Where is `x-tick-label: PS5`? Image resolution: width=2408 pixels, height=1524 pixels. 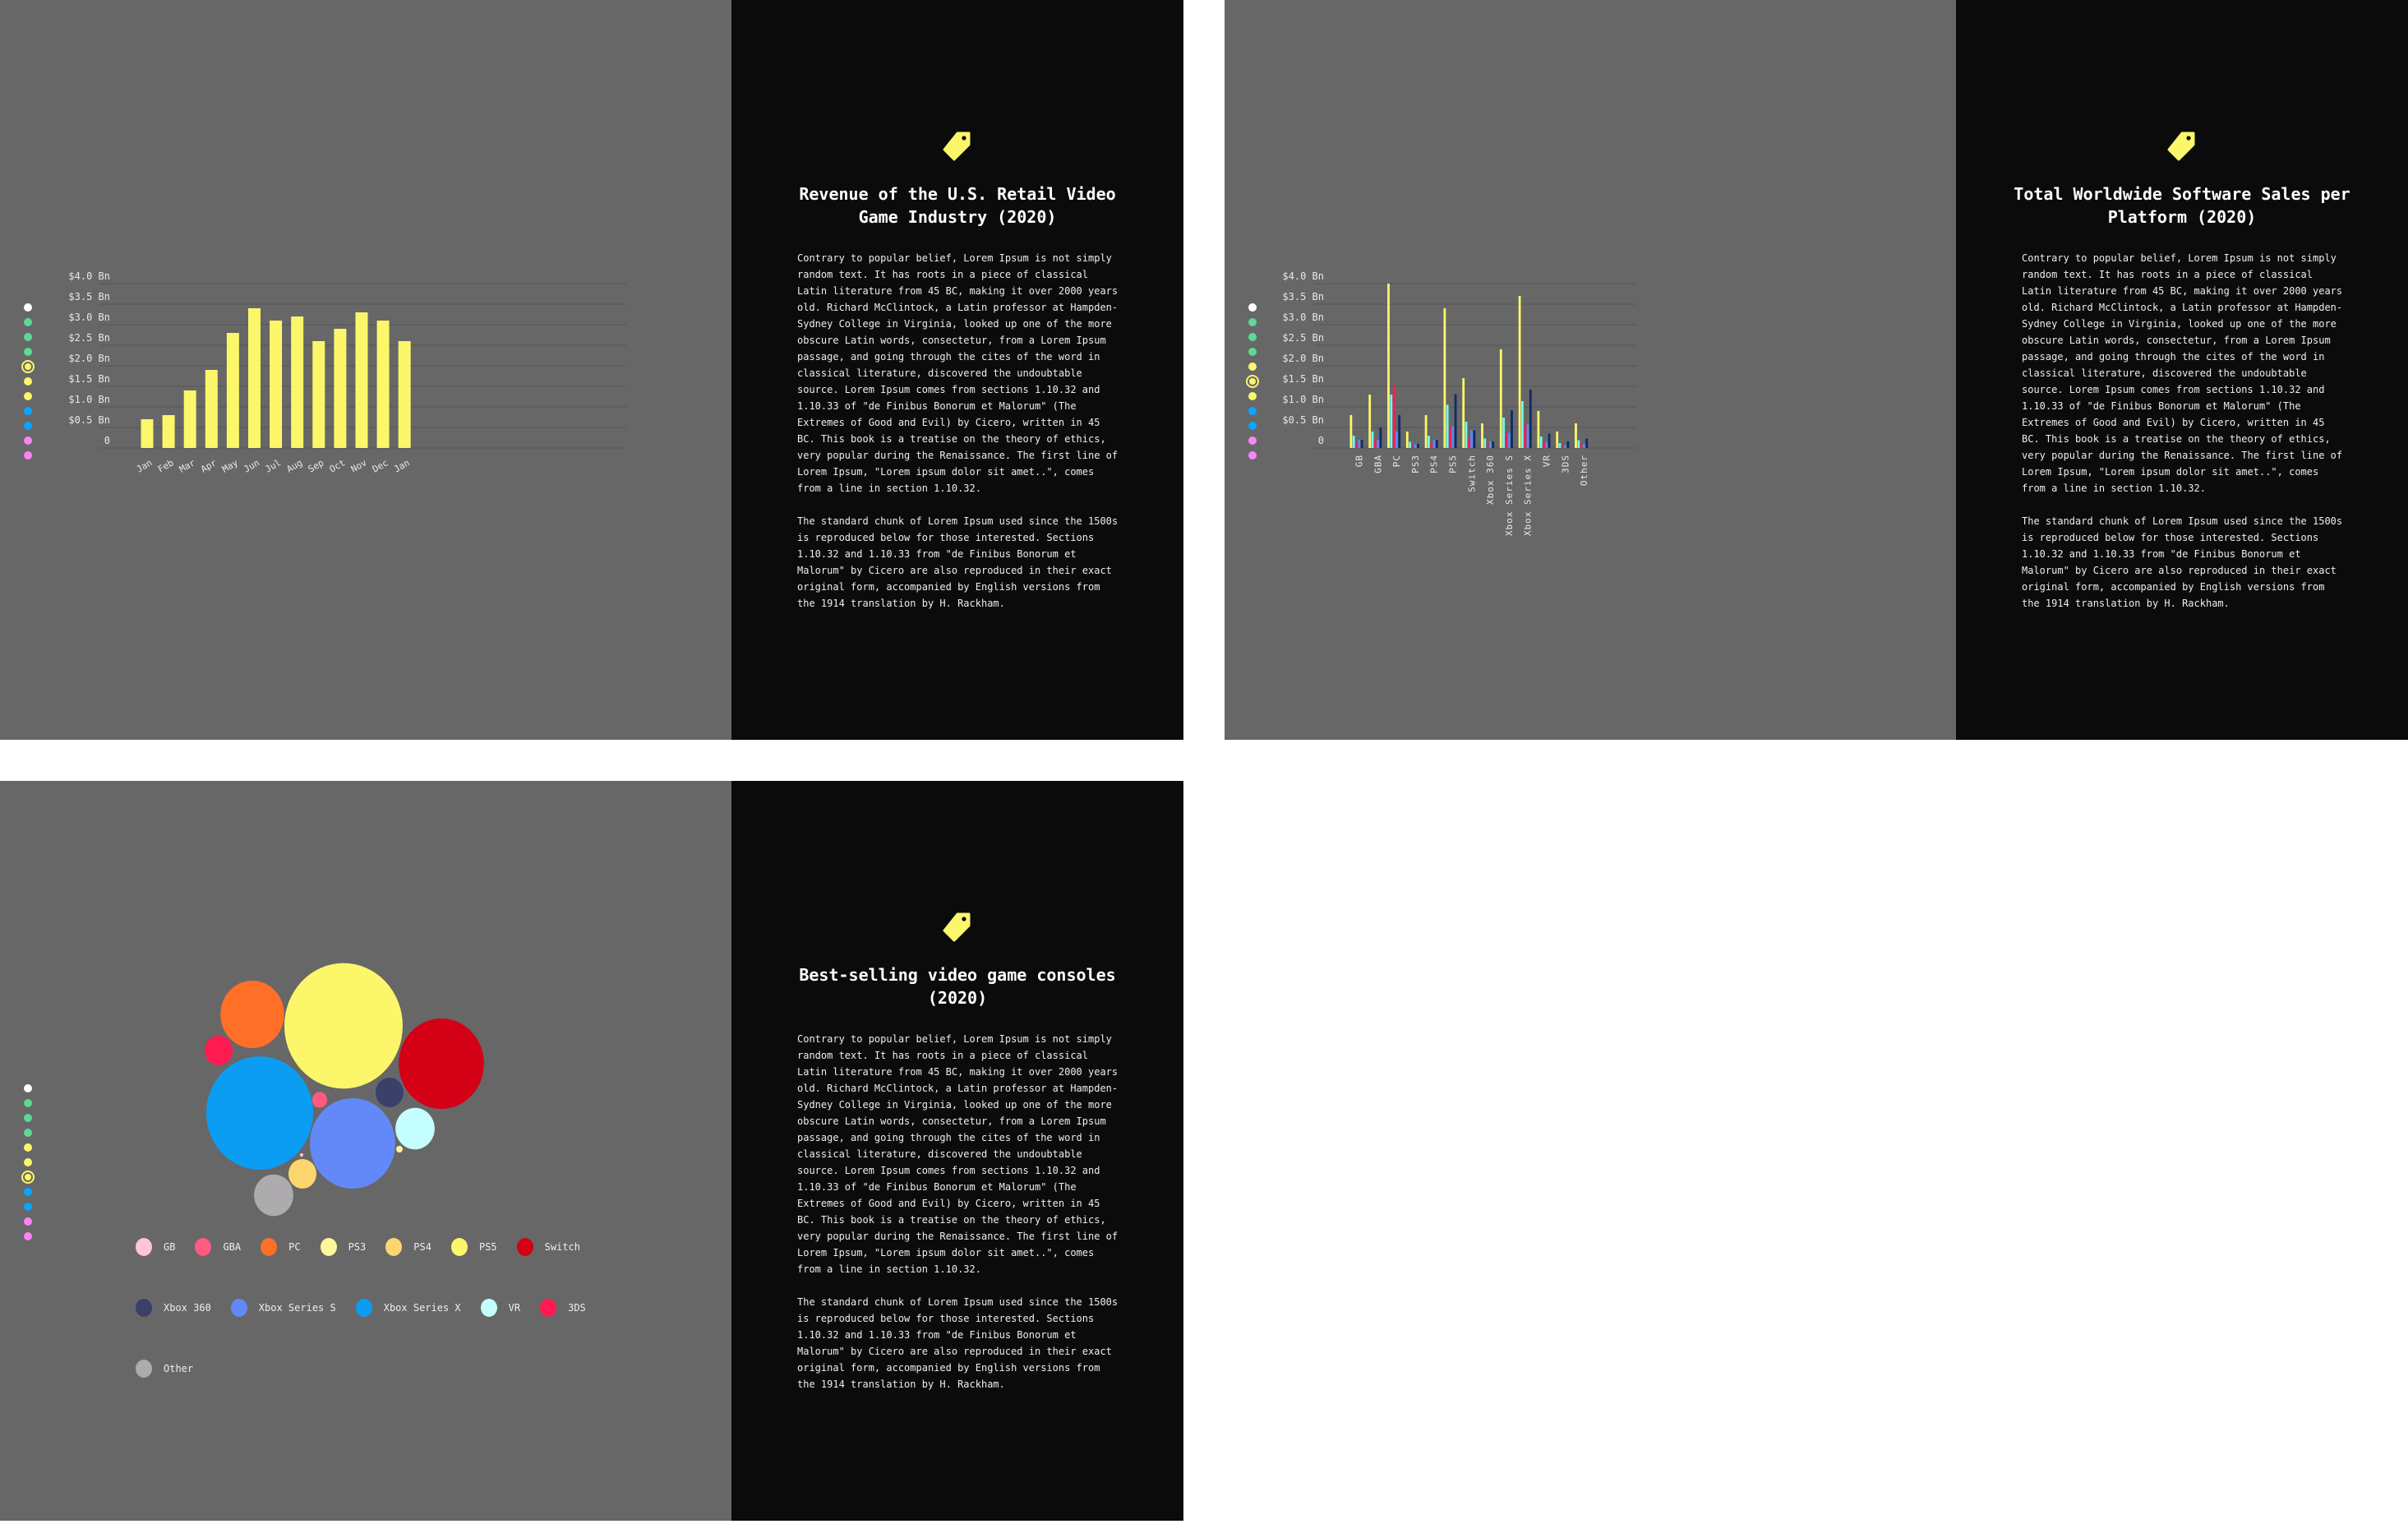
x-tick-label: PS5 is located at coordinates (1453, 464).